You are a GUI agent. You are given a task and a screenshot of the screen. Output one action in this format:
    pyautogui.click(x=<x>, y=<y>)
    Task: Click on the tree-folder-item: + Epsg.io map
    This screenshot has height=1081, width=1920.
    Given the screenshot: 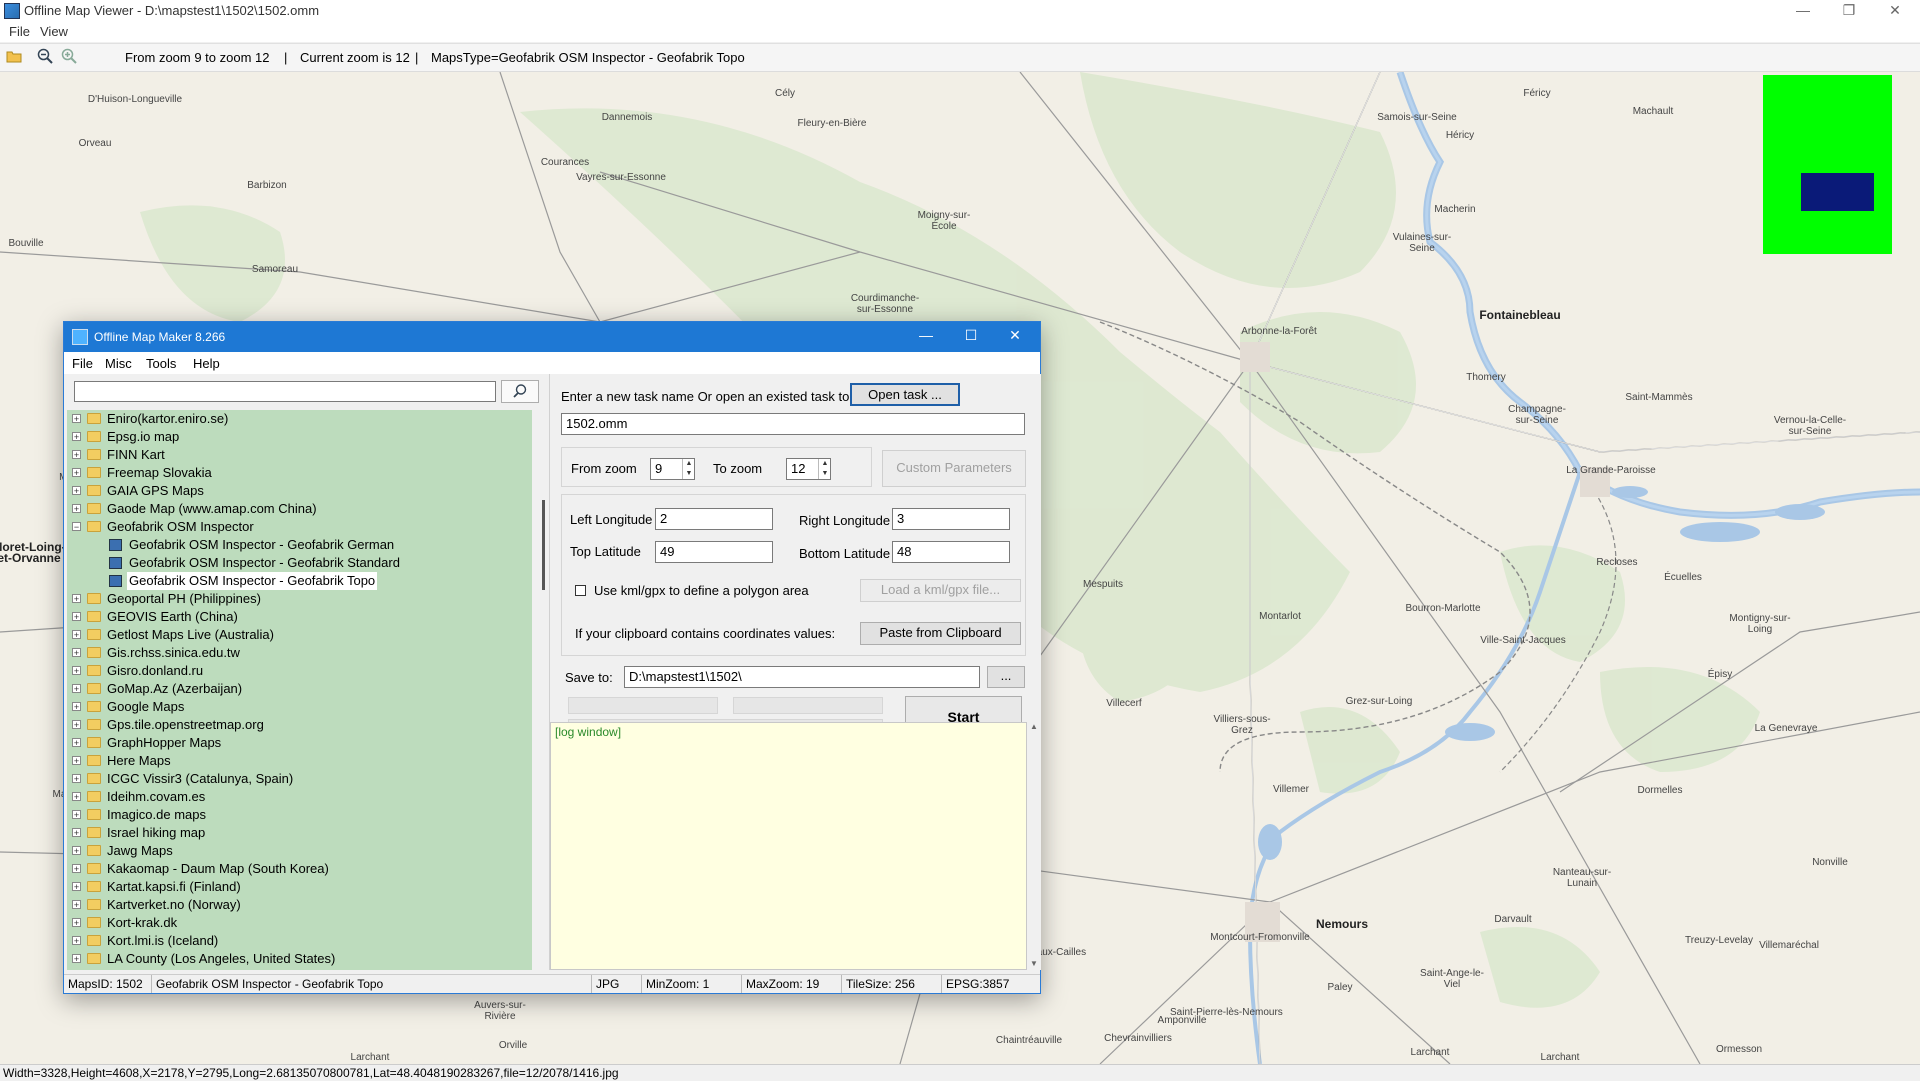 What is the action you would take?
    pyautogui.click(x=299, y=437)
    